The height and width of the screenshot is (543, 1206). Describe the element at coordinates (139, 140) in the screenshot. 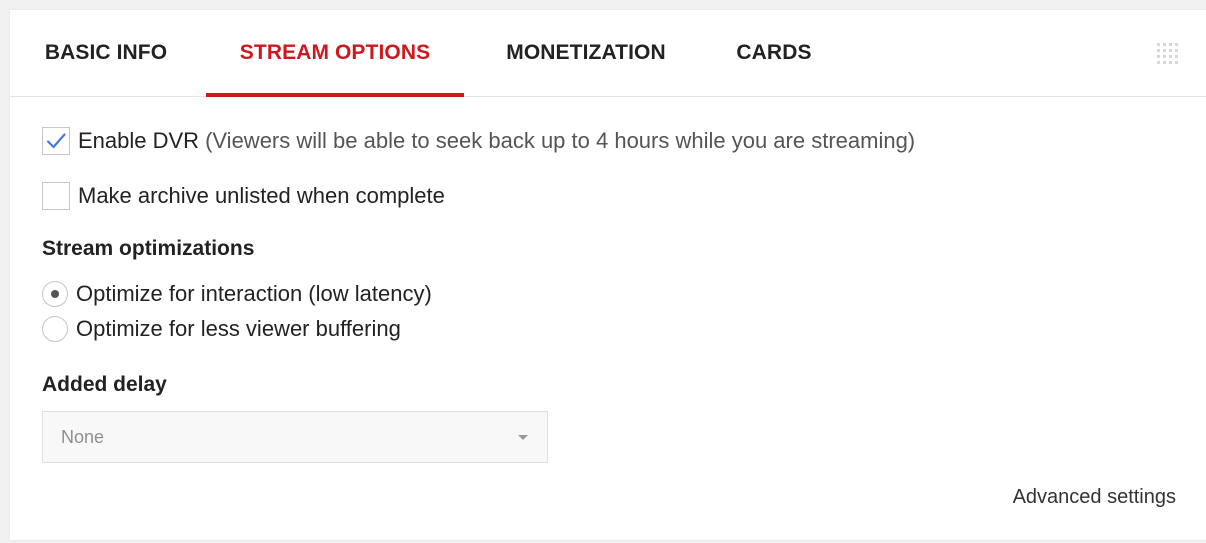

I see `enable-dvr-label: Enable DVR` at that location.